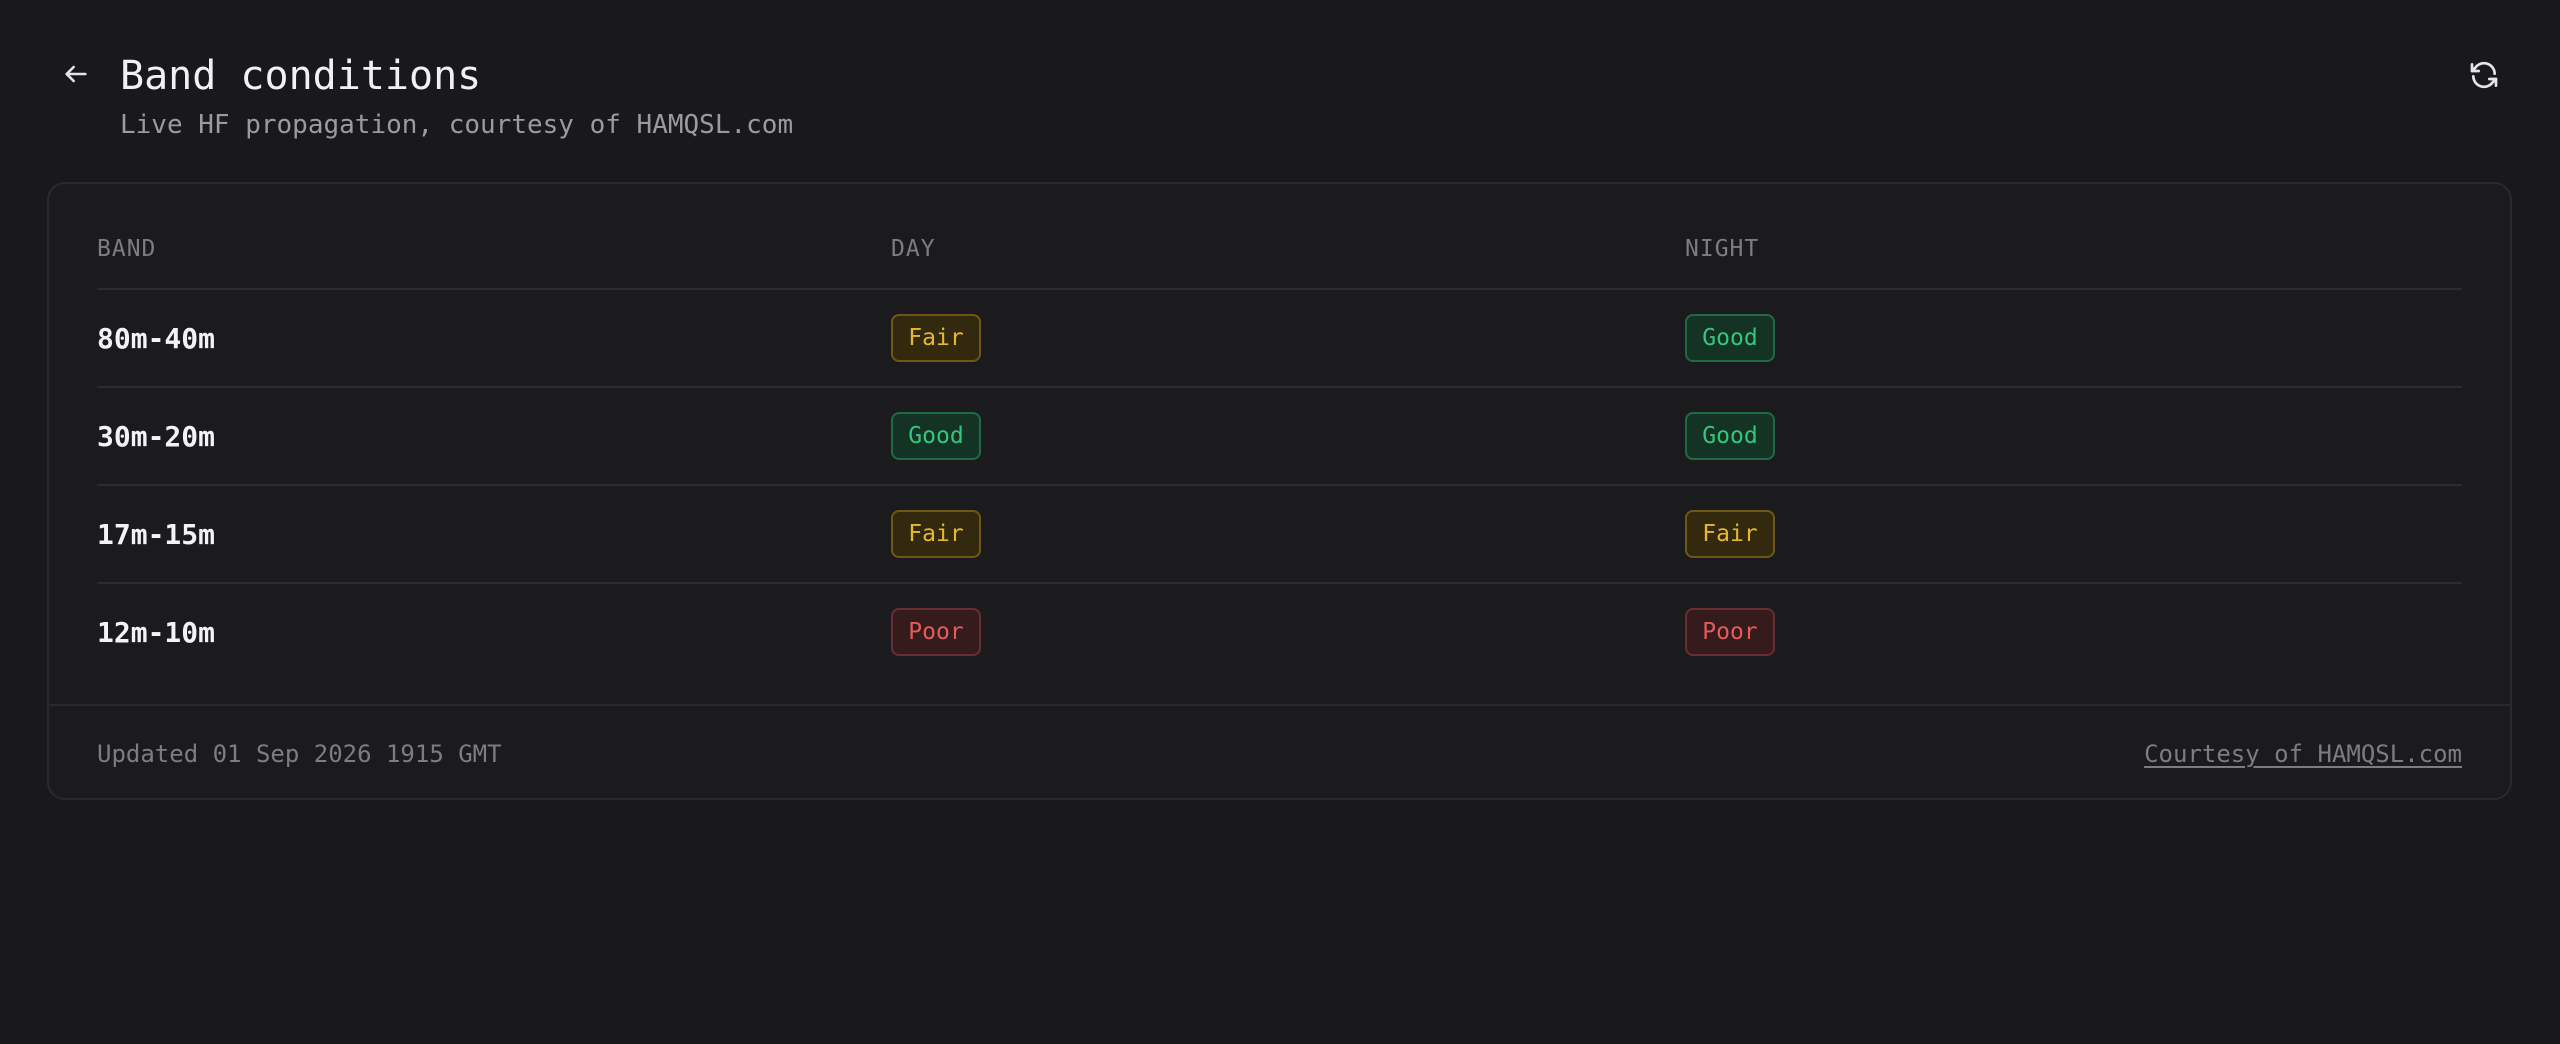 This screenshot has height=1044, width=2560. I want to click on updated-timestamp: Updated 01 Sep 2026 1915 GMT, so click(299, 754).